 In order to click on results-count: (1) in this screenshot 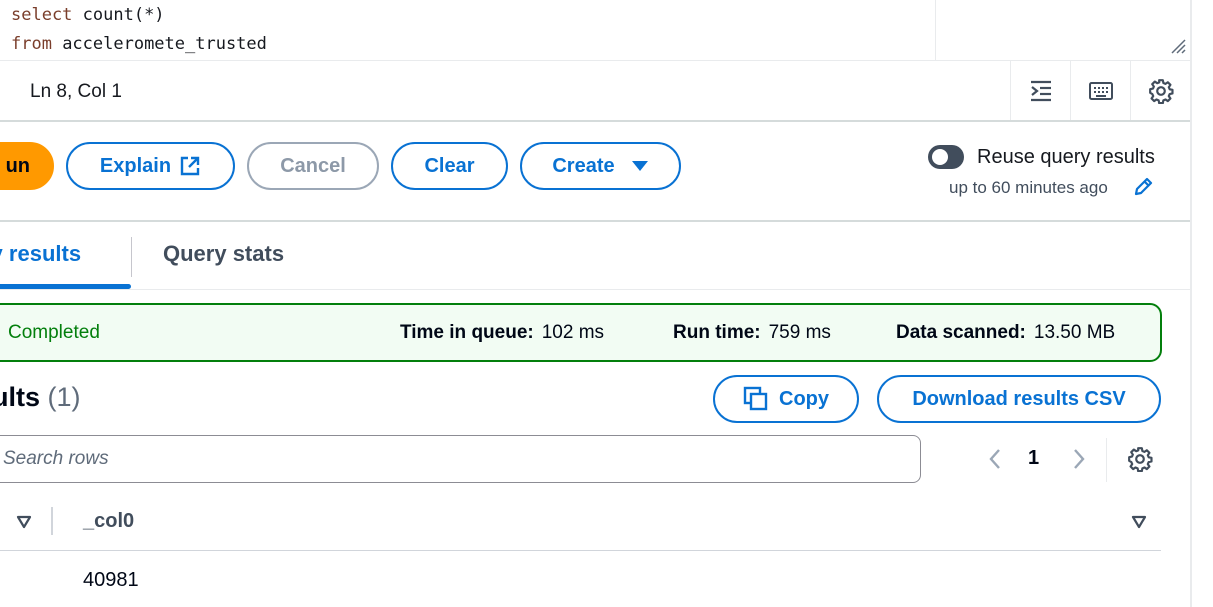, I will do `click(64, 397)`.